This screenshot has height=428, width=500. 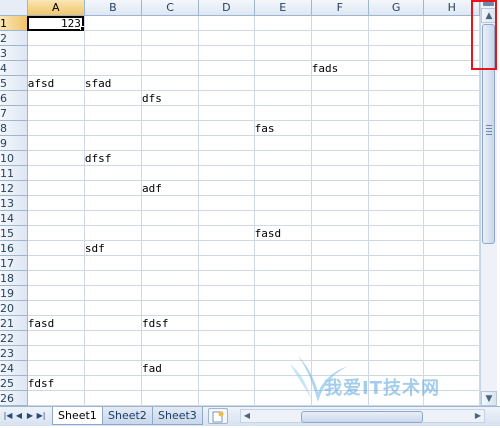 I want to click on cell-c26, so click(x=170, y=398).